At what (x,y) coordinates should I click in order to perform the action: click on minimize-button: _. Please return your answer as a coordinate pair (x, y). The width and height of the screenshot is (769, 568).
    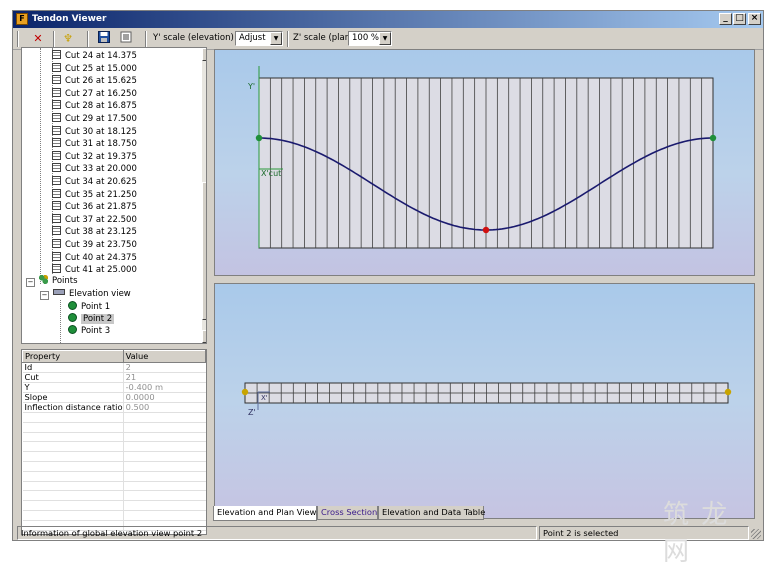
    Looking at the image, I should click on (725, 19).